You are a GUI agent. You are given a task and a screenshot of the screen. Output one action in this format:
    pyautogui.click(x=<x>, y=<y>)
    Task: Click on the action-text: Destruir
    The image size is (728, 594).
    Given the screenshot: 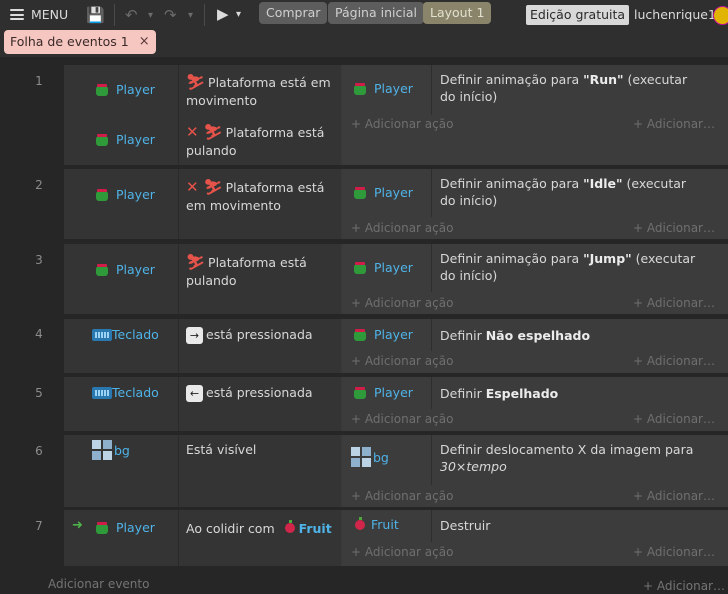 What is the action you would take?
    pyautogui.click(x=570, y=525)
    